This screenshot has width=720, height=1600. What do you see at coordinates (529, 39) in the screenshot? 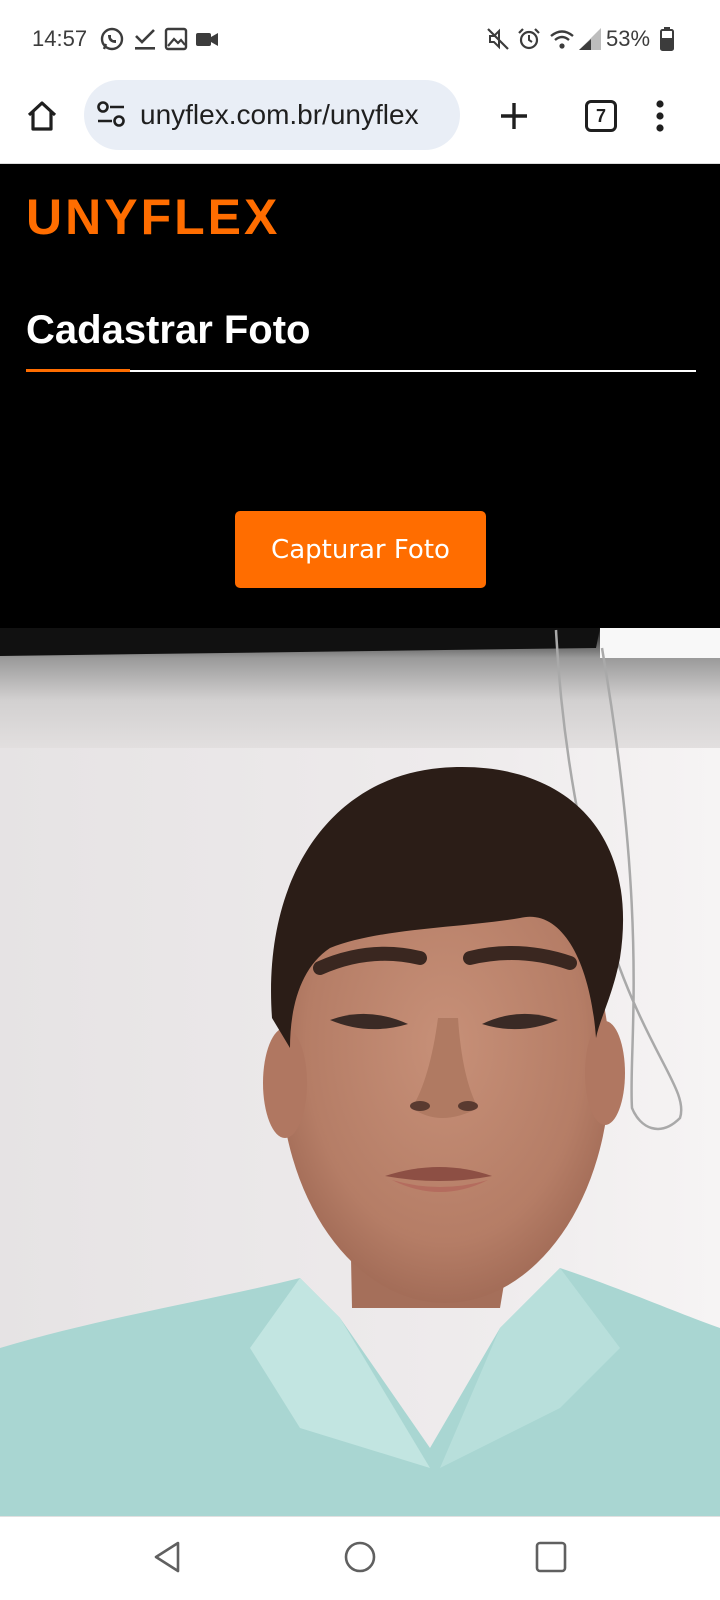
I see `alarm-icon` at bounding box center [529, 39].